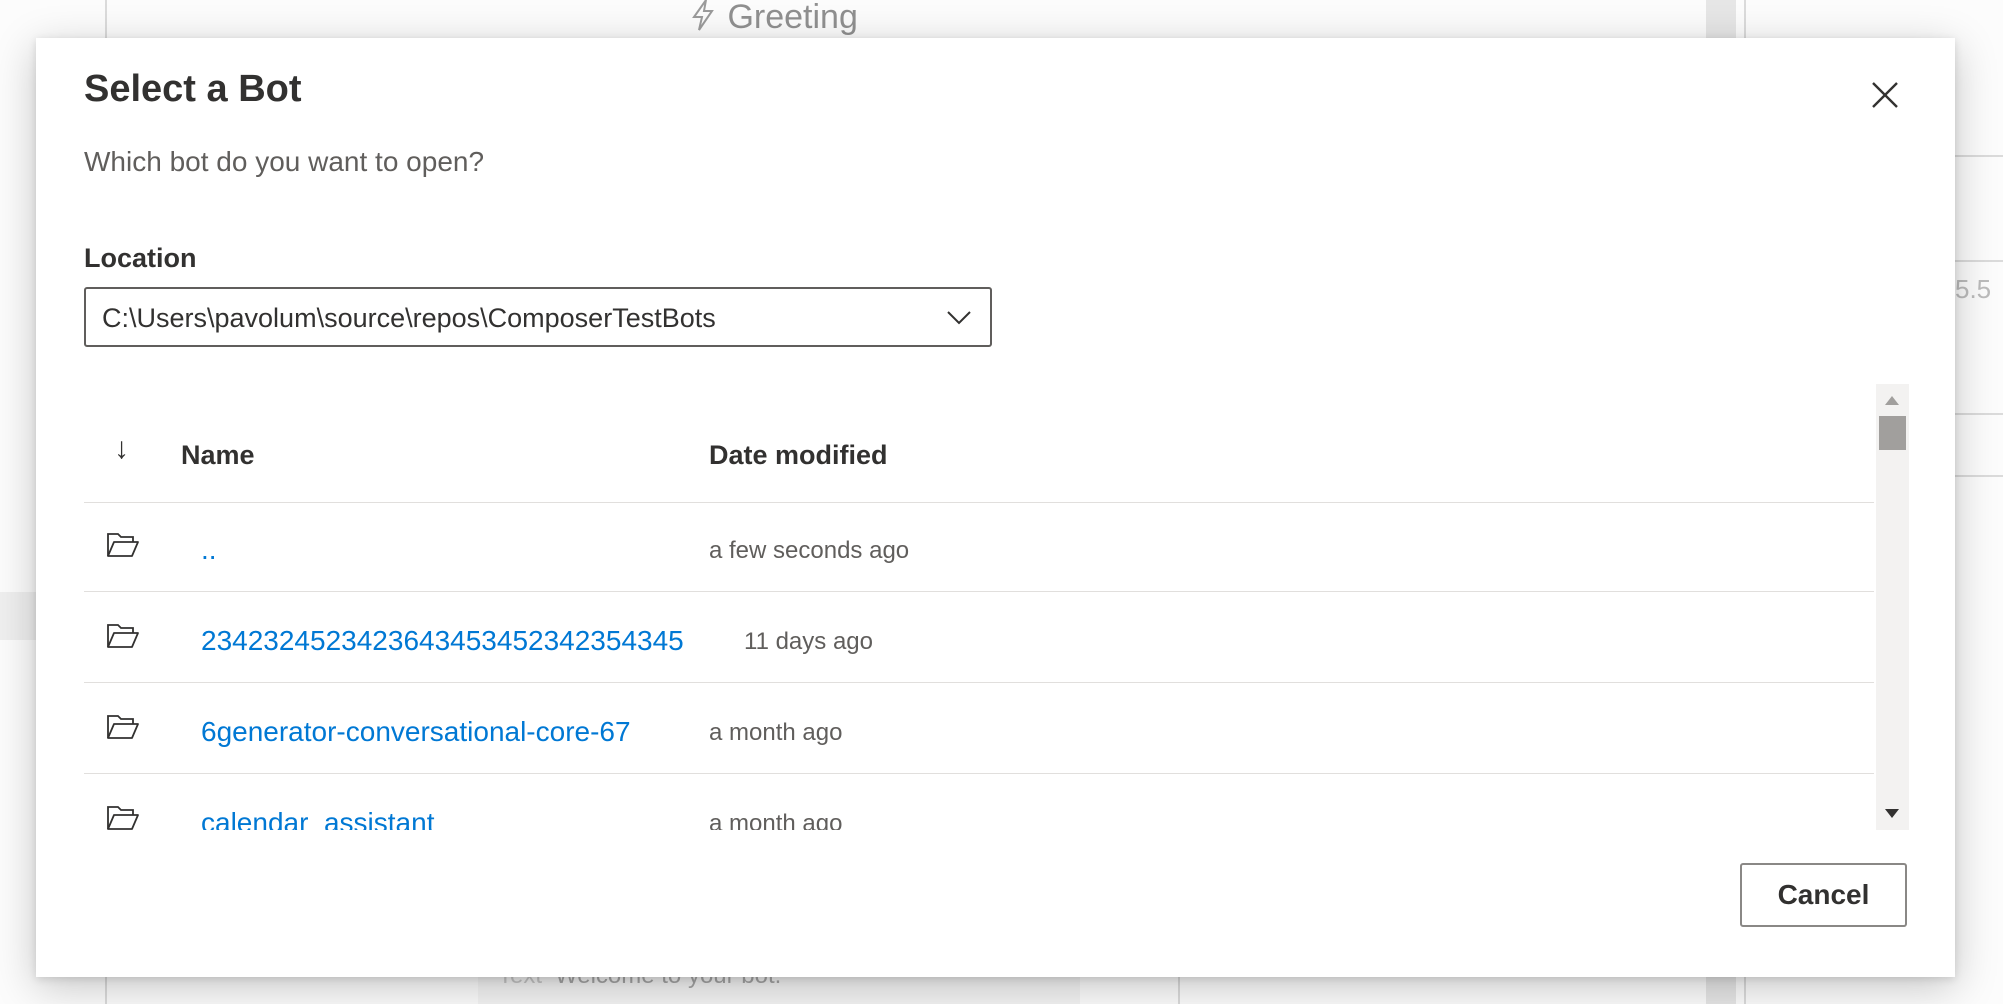  I want to click on column-header-date: Date modified, so click(798, 455).